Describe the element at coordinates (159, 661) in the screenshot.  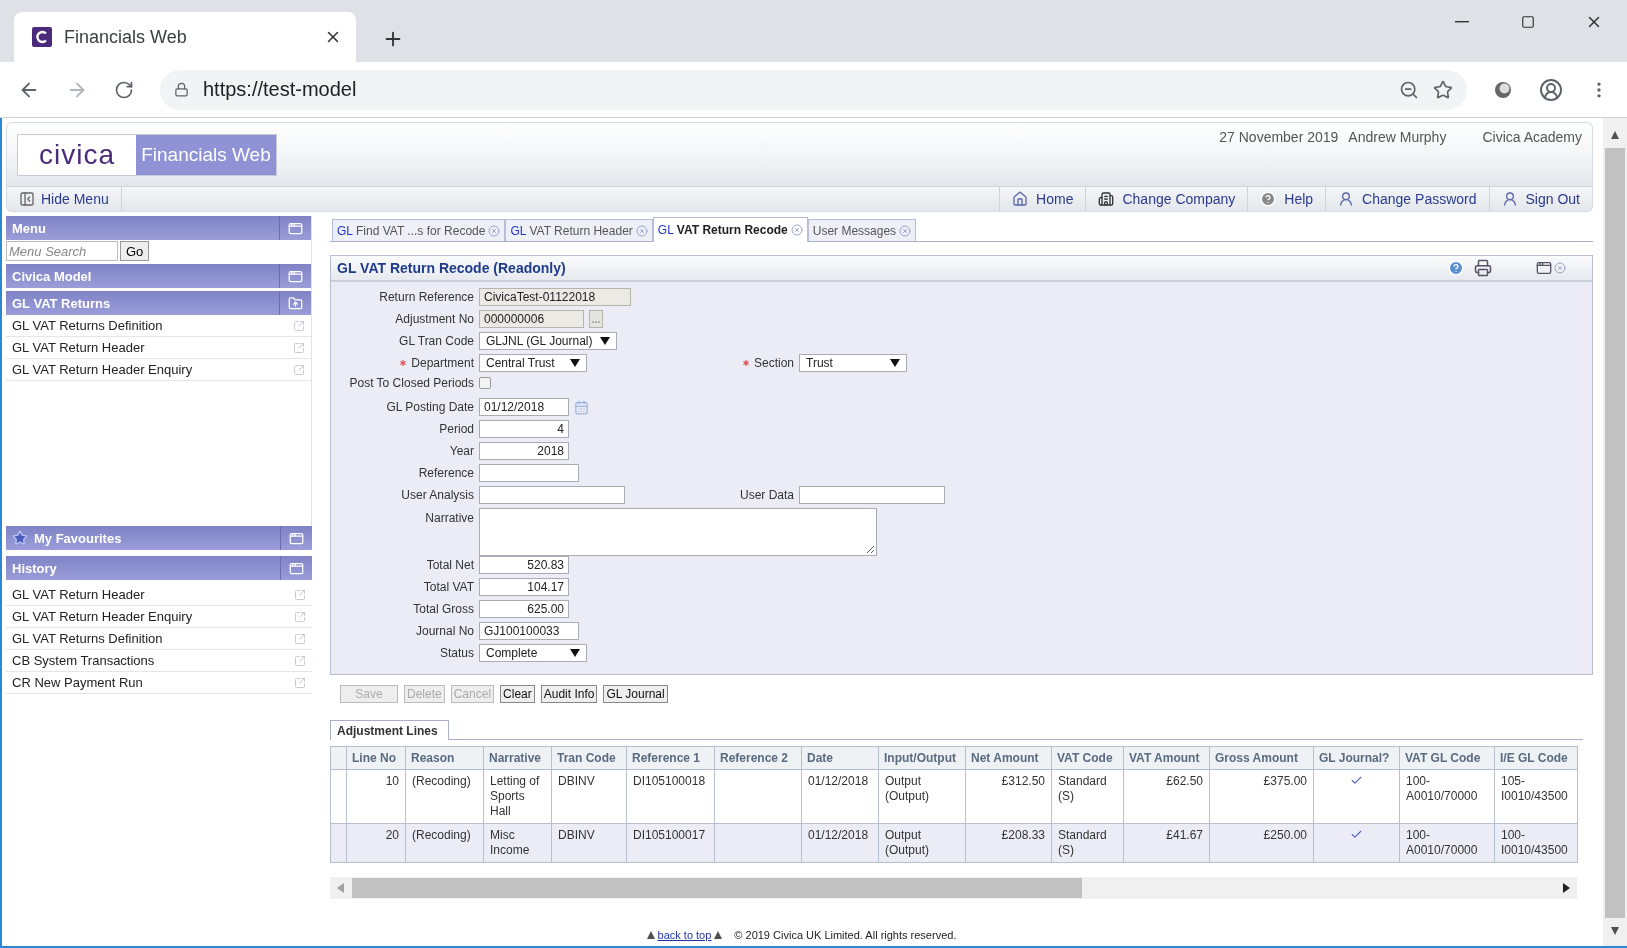
I see `history-item: CB System Transactions` at that location.